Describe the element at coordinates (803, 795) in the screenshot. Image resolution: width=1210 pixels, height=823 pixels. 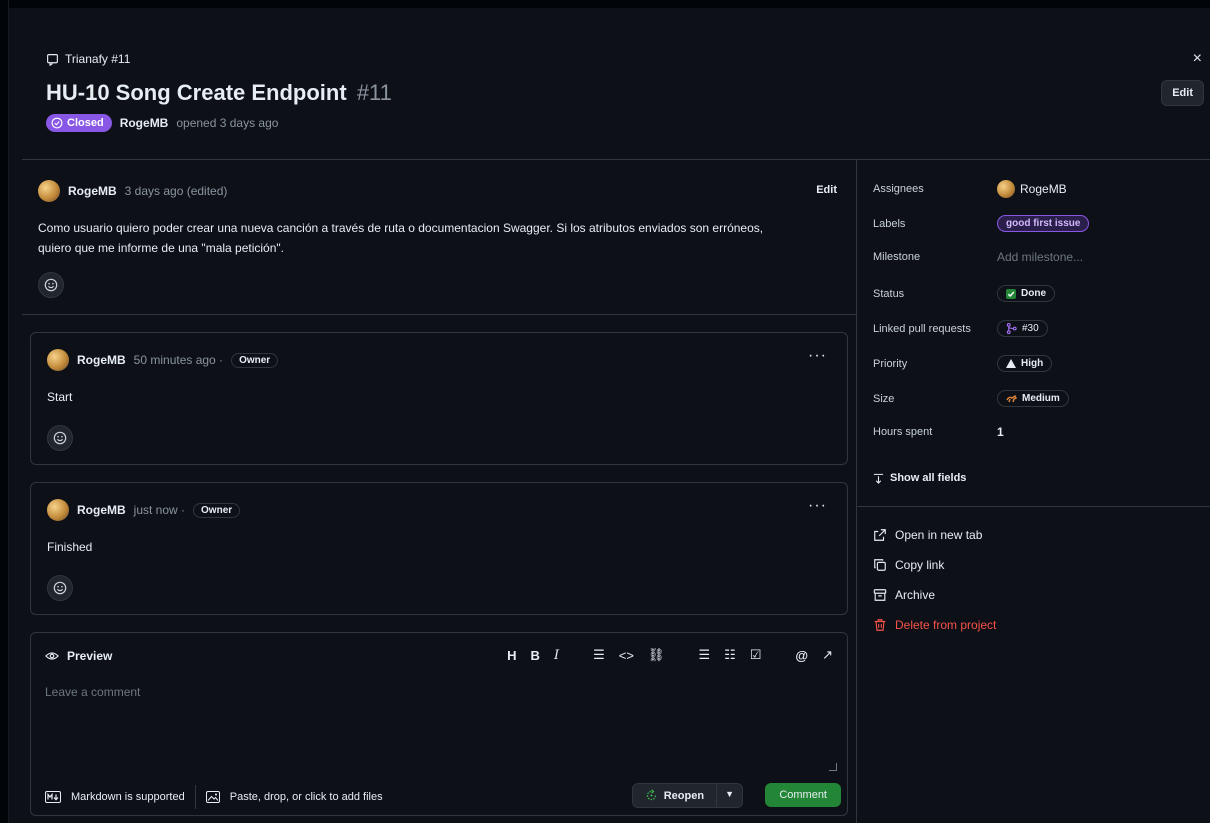
I see `comment-button: Comment` at that location.